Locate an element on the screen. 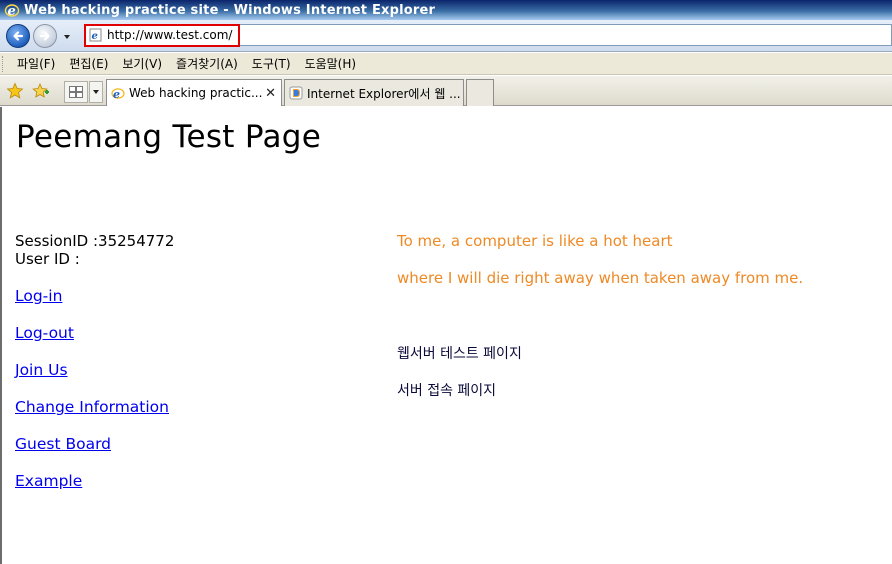 This screenshot has width=892, height=564. logout-link: Log-out is located at coordinates (44, 333).